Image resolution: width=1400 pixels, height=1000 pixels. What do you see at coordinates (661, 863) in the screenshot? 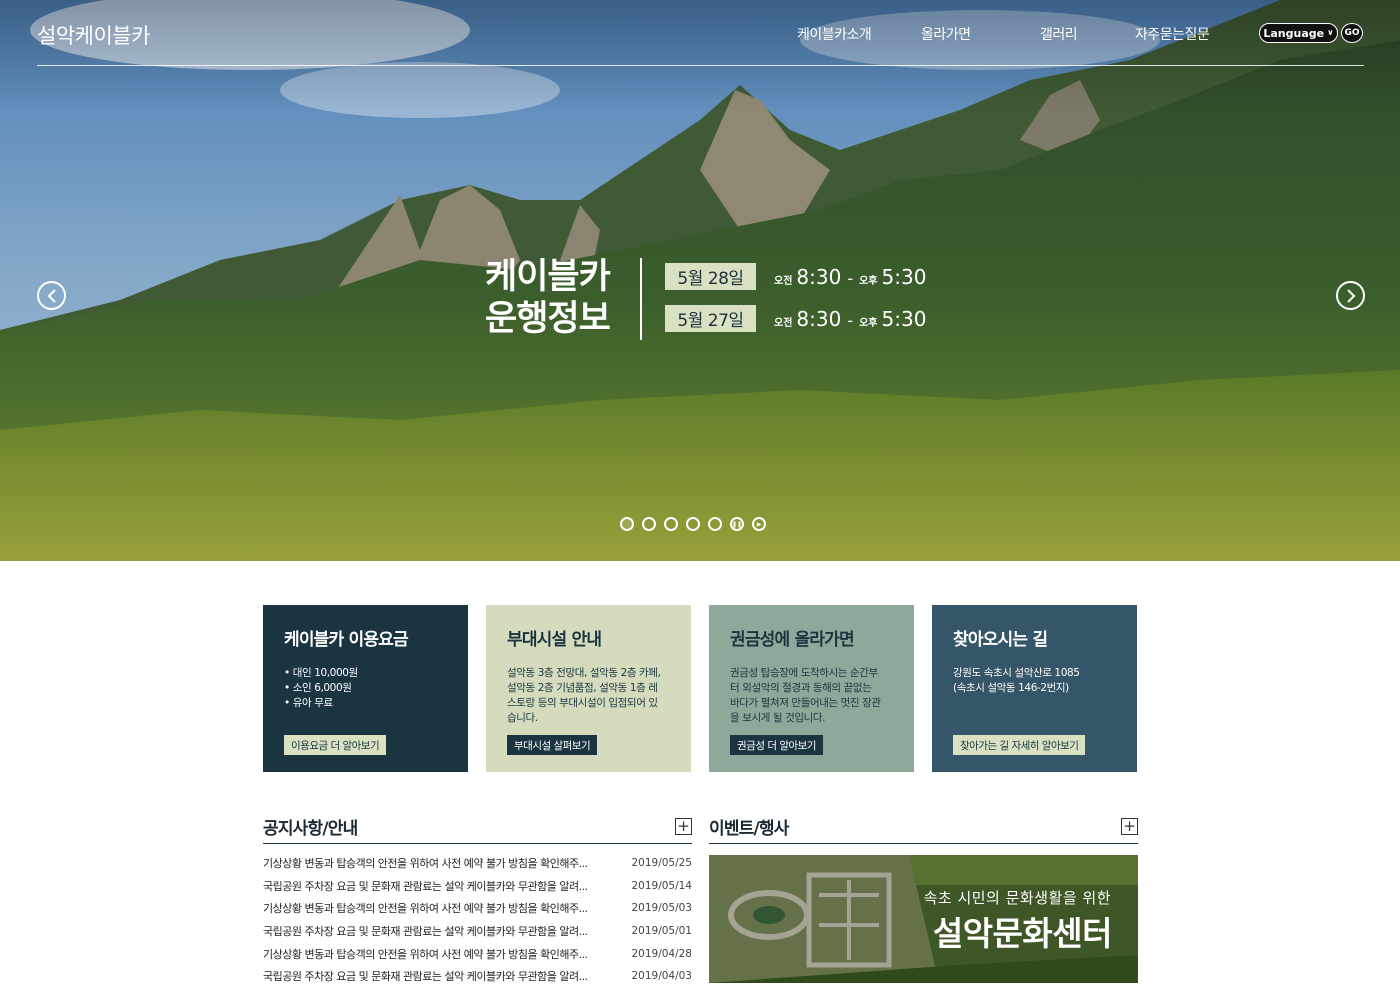
I see `notice-date: 2019/05/25` at bounding box center [661, 863].